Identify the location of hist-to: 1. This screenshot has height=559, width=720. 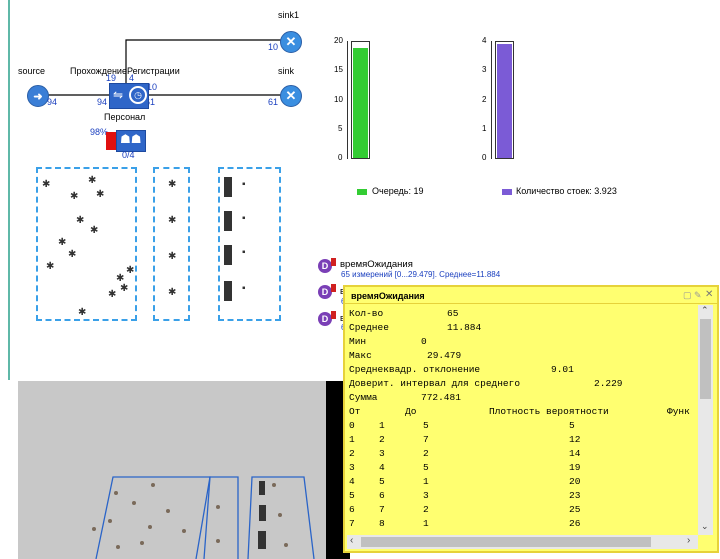
(382, 425).